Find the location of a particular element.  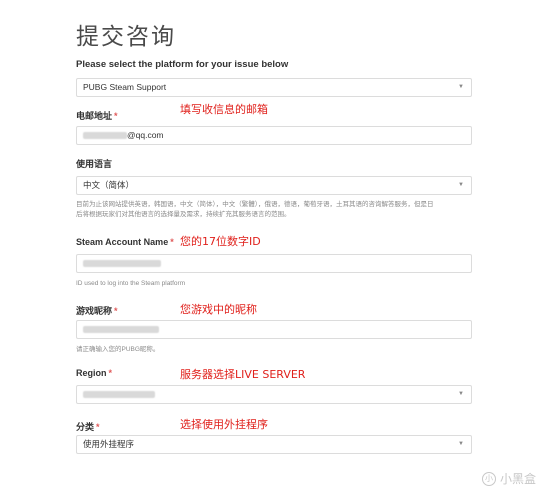

email-field: @qq.com is located at coordinates (274, 135).